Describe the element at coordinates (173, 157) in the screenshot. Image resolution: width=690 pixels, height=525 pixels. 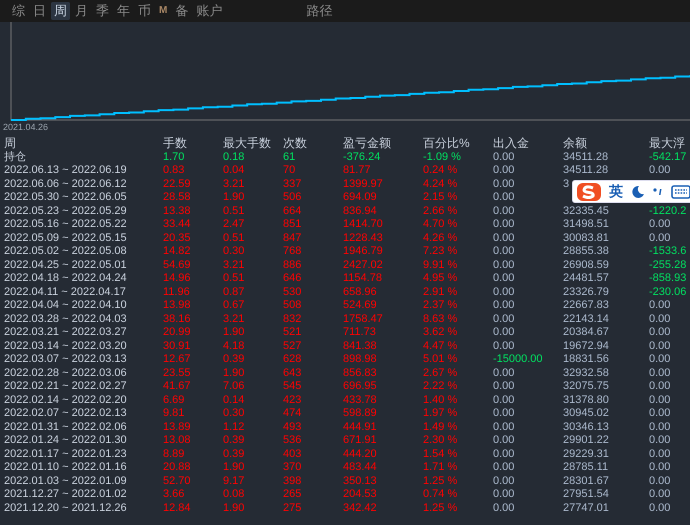
I see `table-cell: 1.70` at that location.